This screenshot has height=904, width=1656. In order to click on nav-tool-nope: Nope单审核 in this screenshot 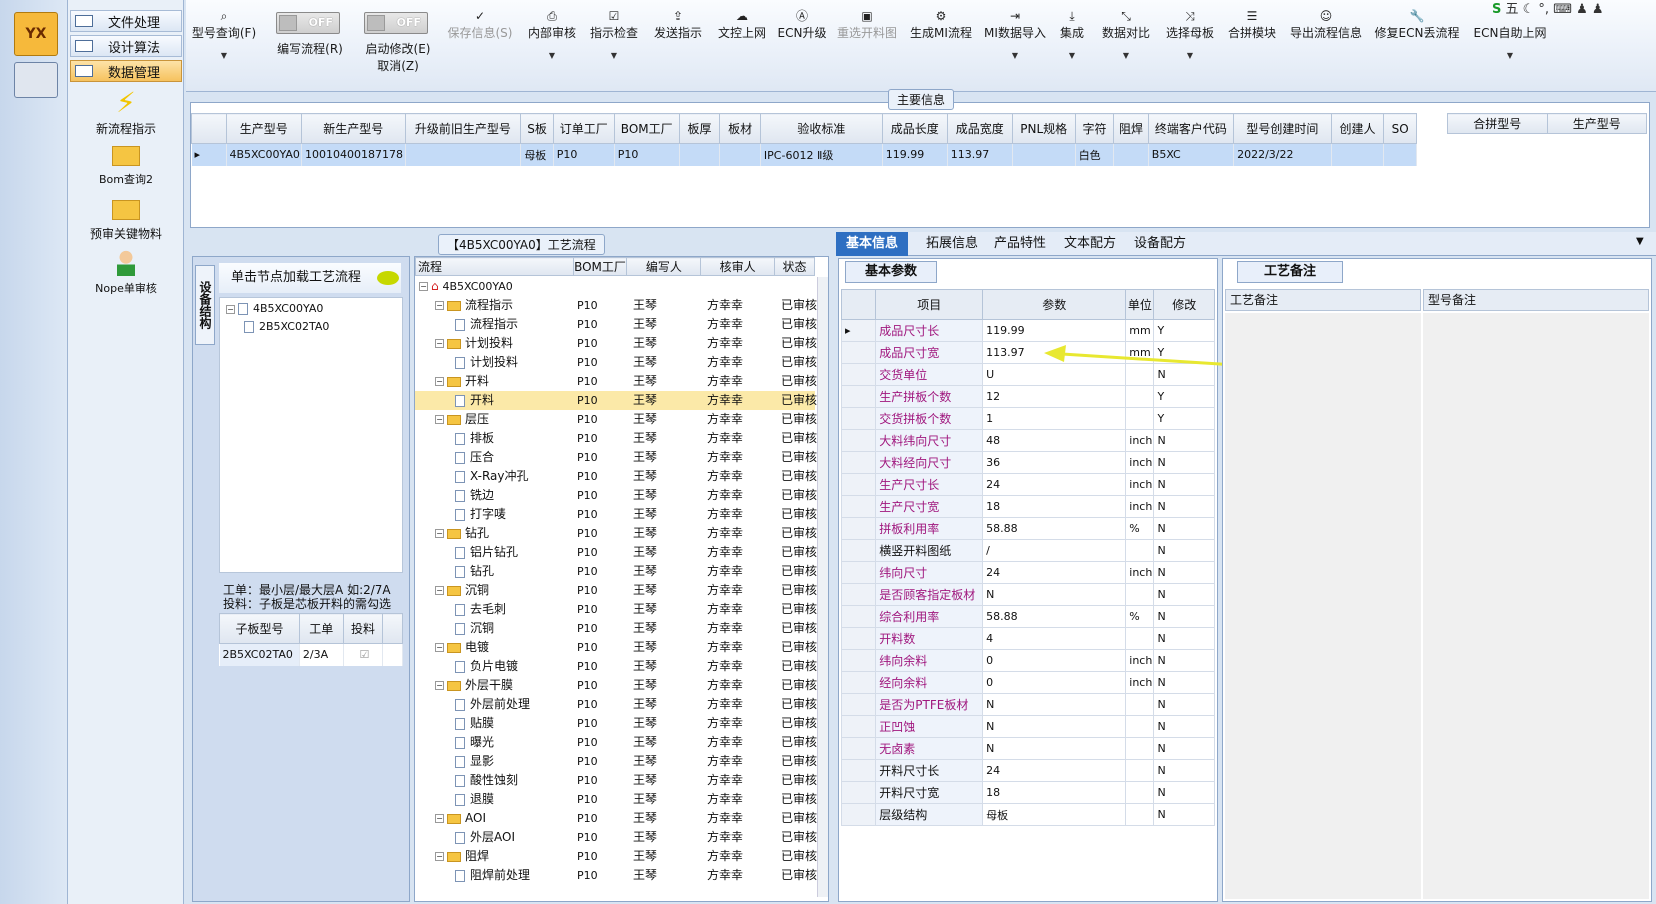, I will do `click(126, 273)`.